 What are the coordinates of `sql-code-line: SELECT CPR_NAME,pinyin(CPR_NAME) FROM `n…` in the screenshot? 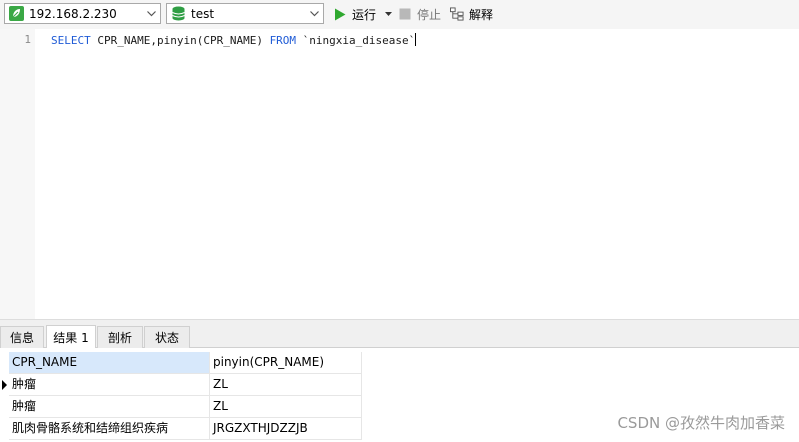 It's located at (234, 40).